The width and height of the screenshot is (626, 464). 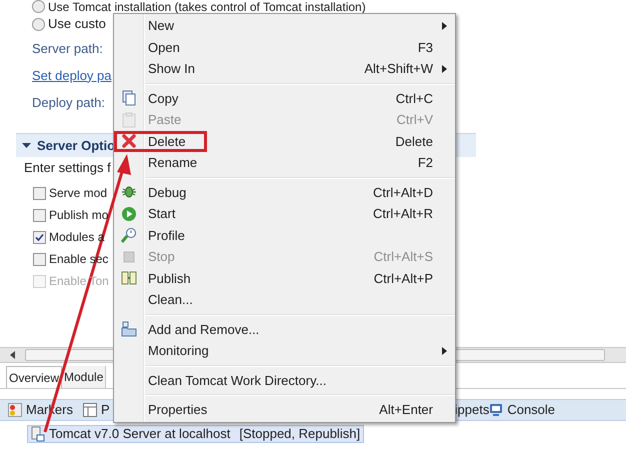 What do you see at coordinates (284, 69) in the screenshot?
I see `menu-item: Show In Alt+Shift+W` at bounding box center [284, 69].